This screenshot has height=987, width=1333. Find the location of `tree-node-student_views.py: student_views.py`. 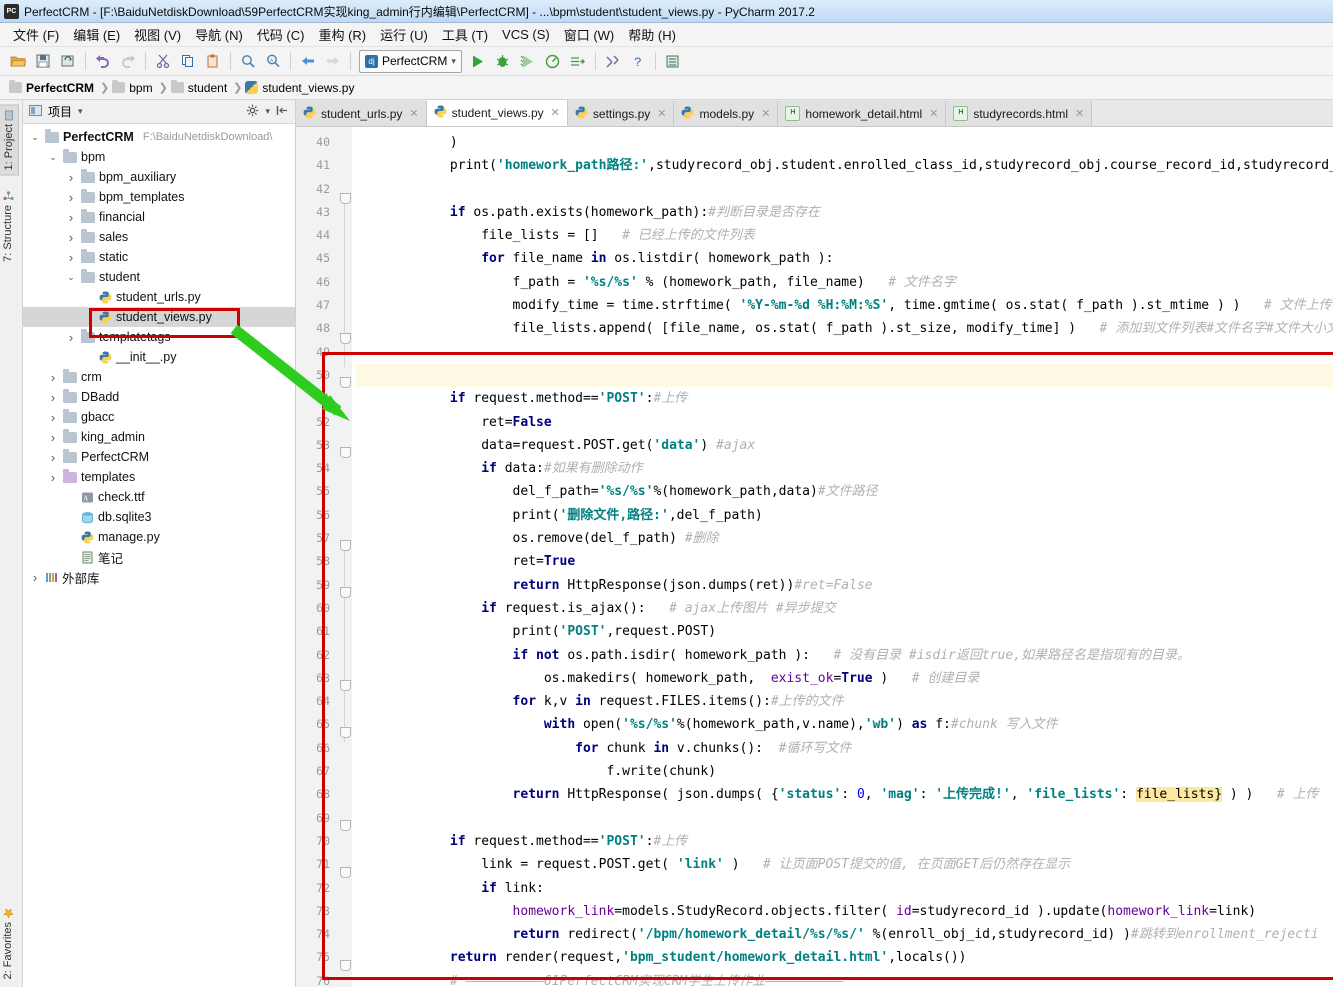

tree-node-student_views.py: student_views.py is located at coordinates (159, 317).